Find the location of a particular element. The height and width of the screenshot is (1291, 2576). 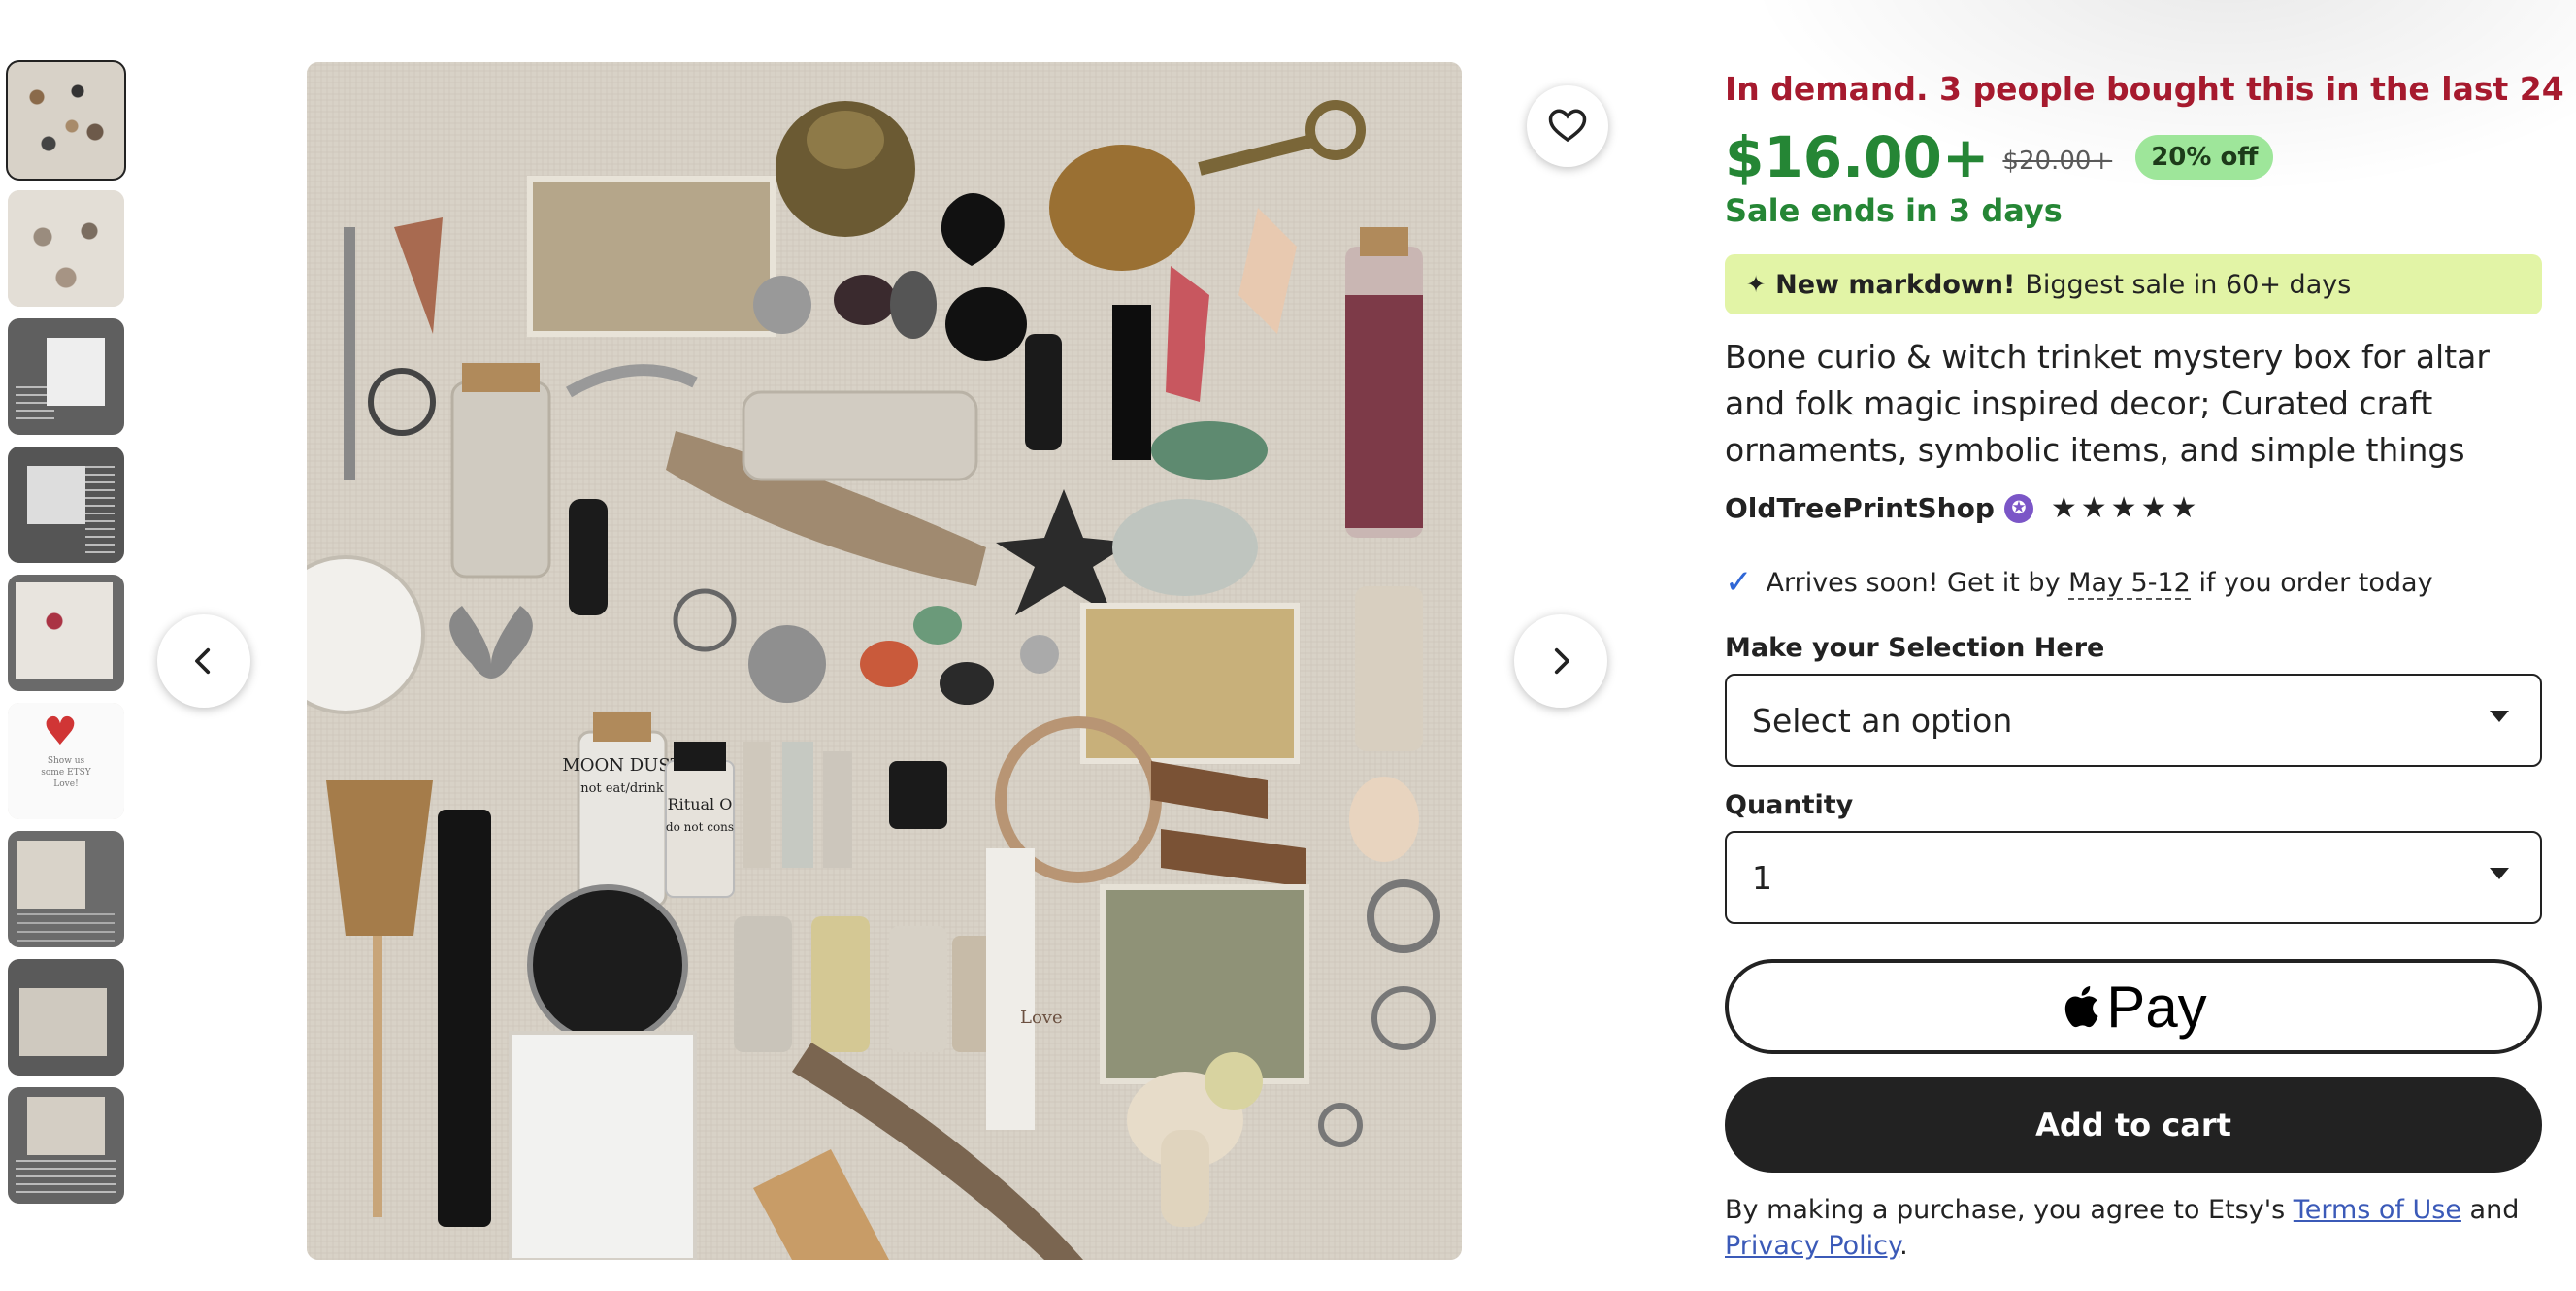

shop-row: OldTreePrintShop ✪ ★★★★★ is located at coordinates (1962, 508).